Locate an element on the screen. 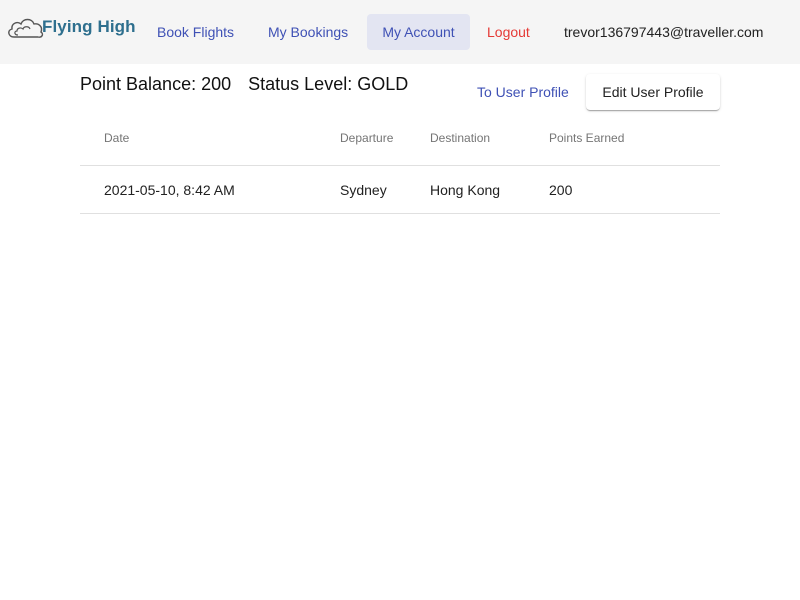 The image size is (800, 600). edit-user-profile-button: Edit User Profile is located at coordinates (653, 92).